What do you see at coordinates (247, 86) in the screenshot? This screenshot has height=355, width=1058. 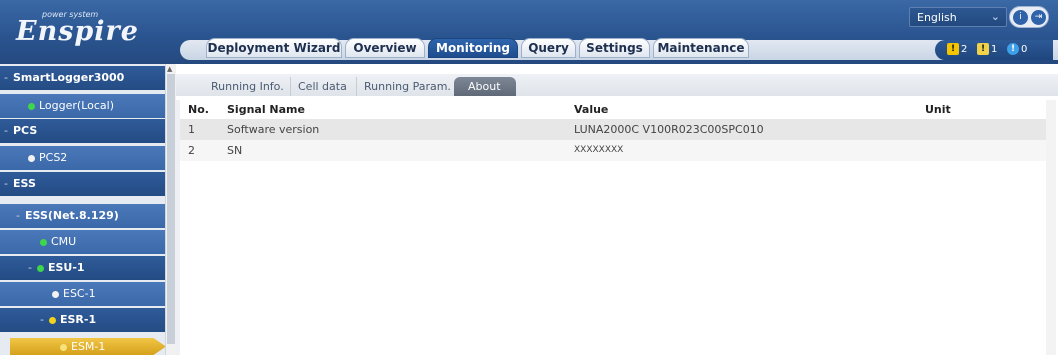 I see `tab-running-info: Running Info.` at bounding box center [247, 86].